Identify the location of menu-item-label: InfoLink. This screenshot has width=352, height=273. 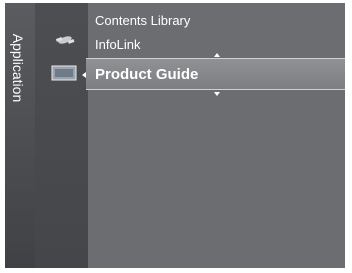
(118, 44).